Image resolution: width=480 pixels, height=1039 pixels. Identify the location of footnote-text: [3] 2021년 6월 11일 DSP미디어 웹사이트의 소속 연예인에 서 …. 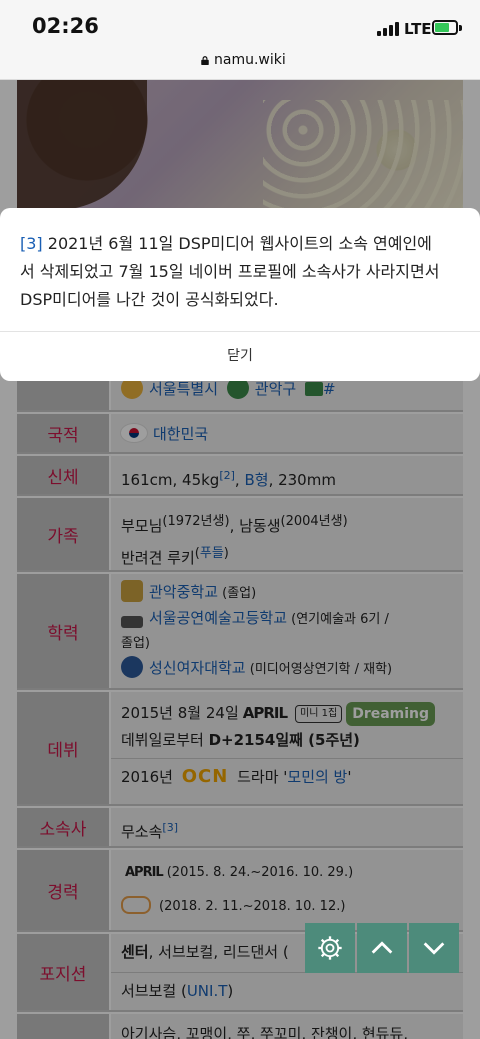
(230, 271).